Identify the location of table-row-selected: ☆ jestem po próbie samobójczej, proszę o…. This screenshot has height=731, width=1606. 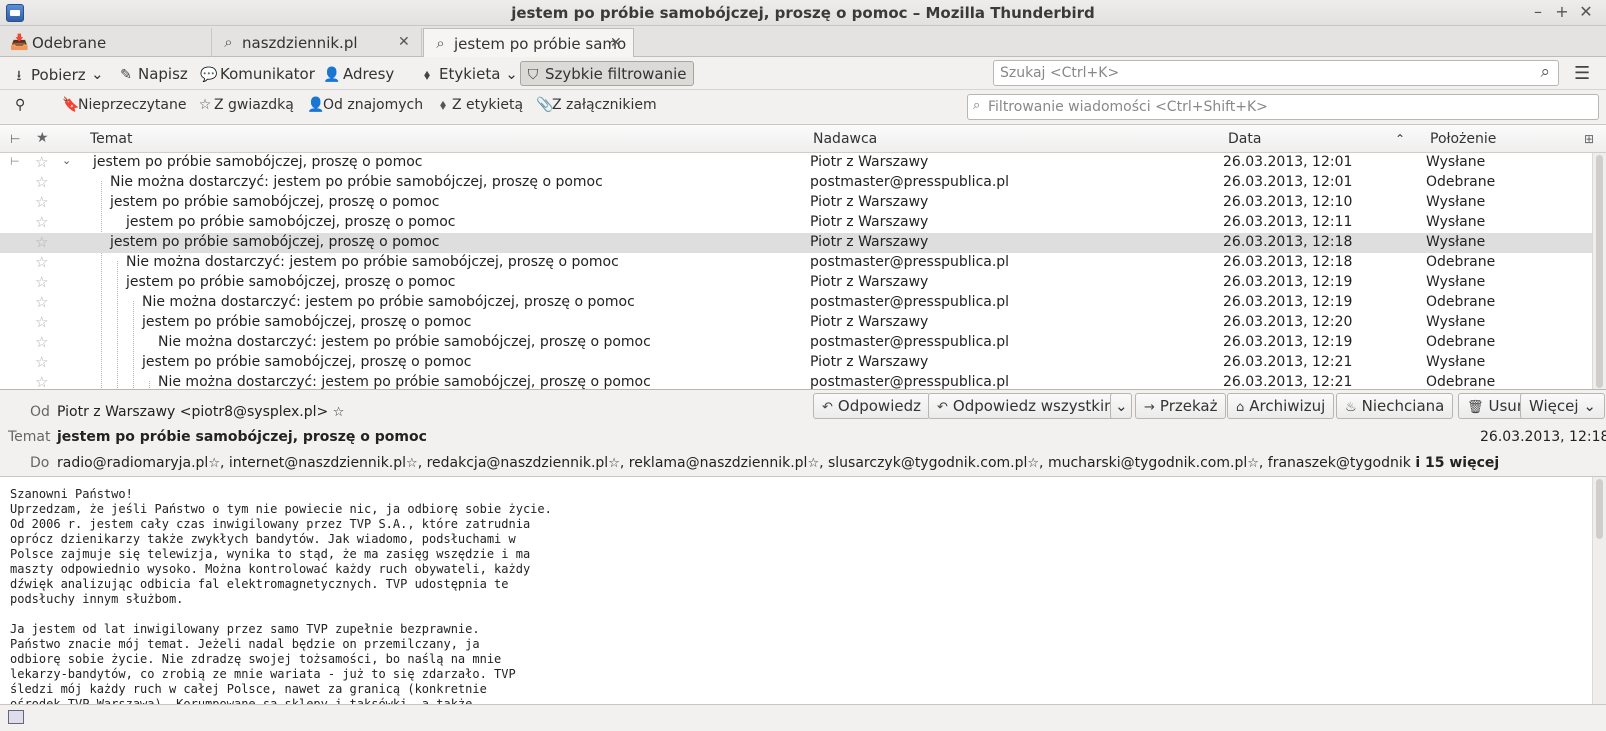
(796, 243).